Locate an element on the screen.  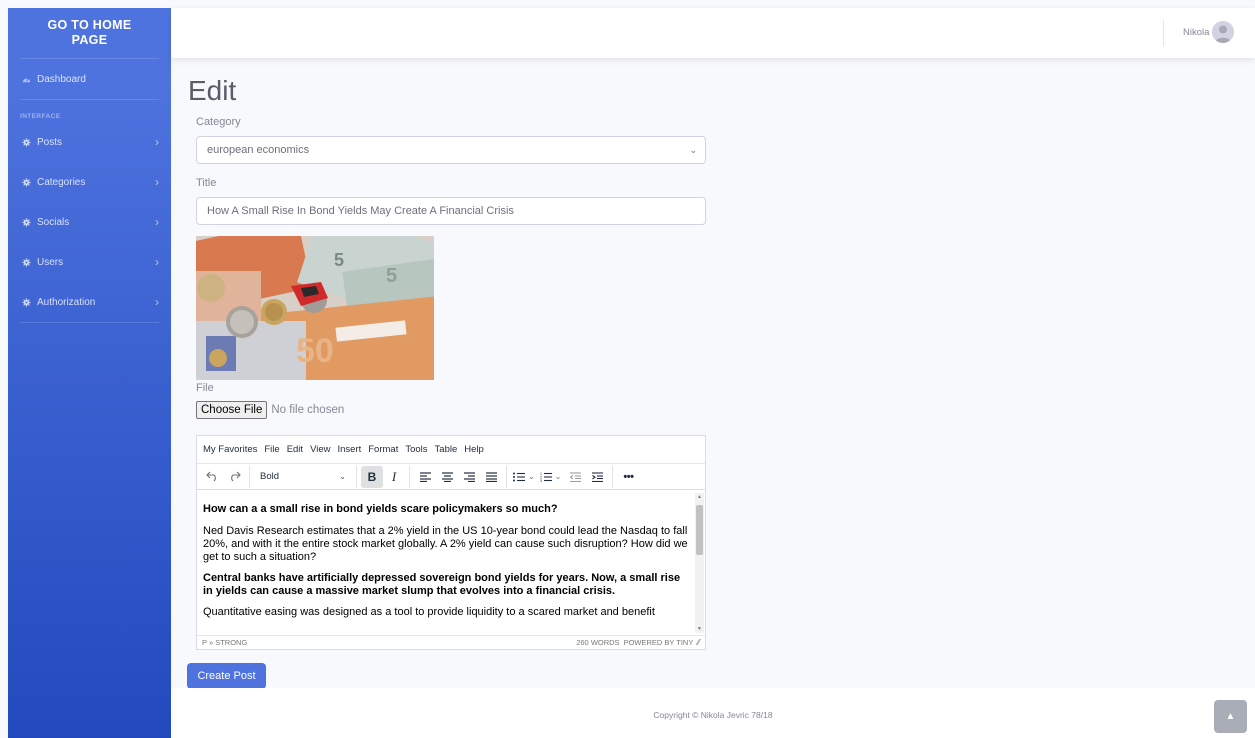
post-image: 50 5 5 is located at coordinates (315, 308).